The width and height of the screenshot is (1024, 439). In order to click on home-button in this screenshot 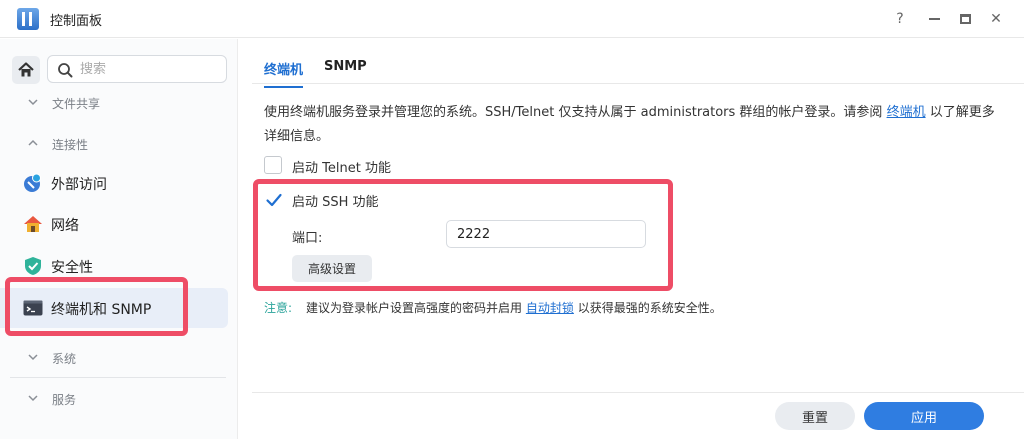, I will do `click(26, 70)`.